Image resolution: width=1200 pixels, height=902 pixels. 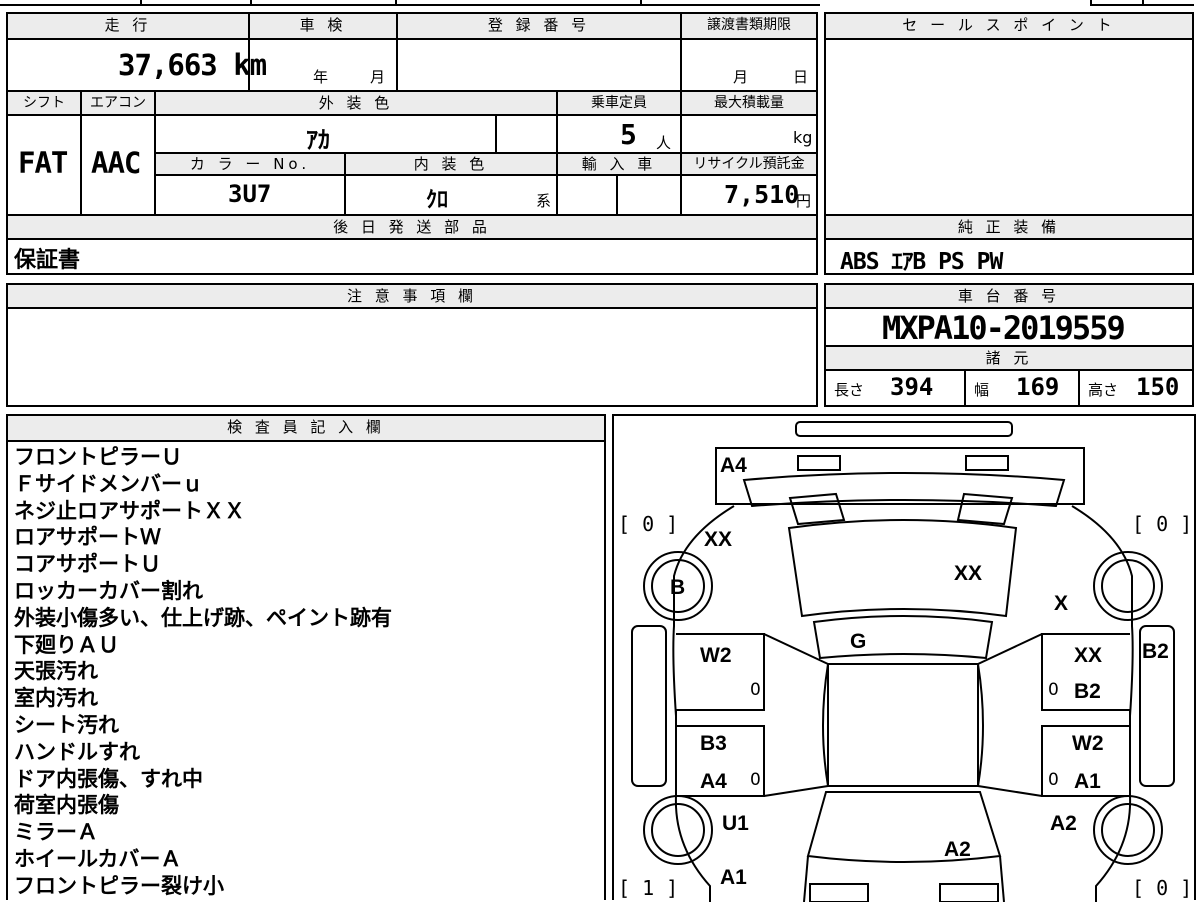 What do you see at coordinates (47, 260) in the screenshot?
I see `later-parts-value: 保証書` at bounding box center [47, 260].